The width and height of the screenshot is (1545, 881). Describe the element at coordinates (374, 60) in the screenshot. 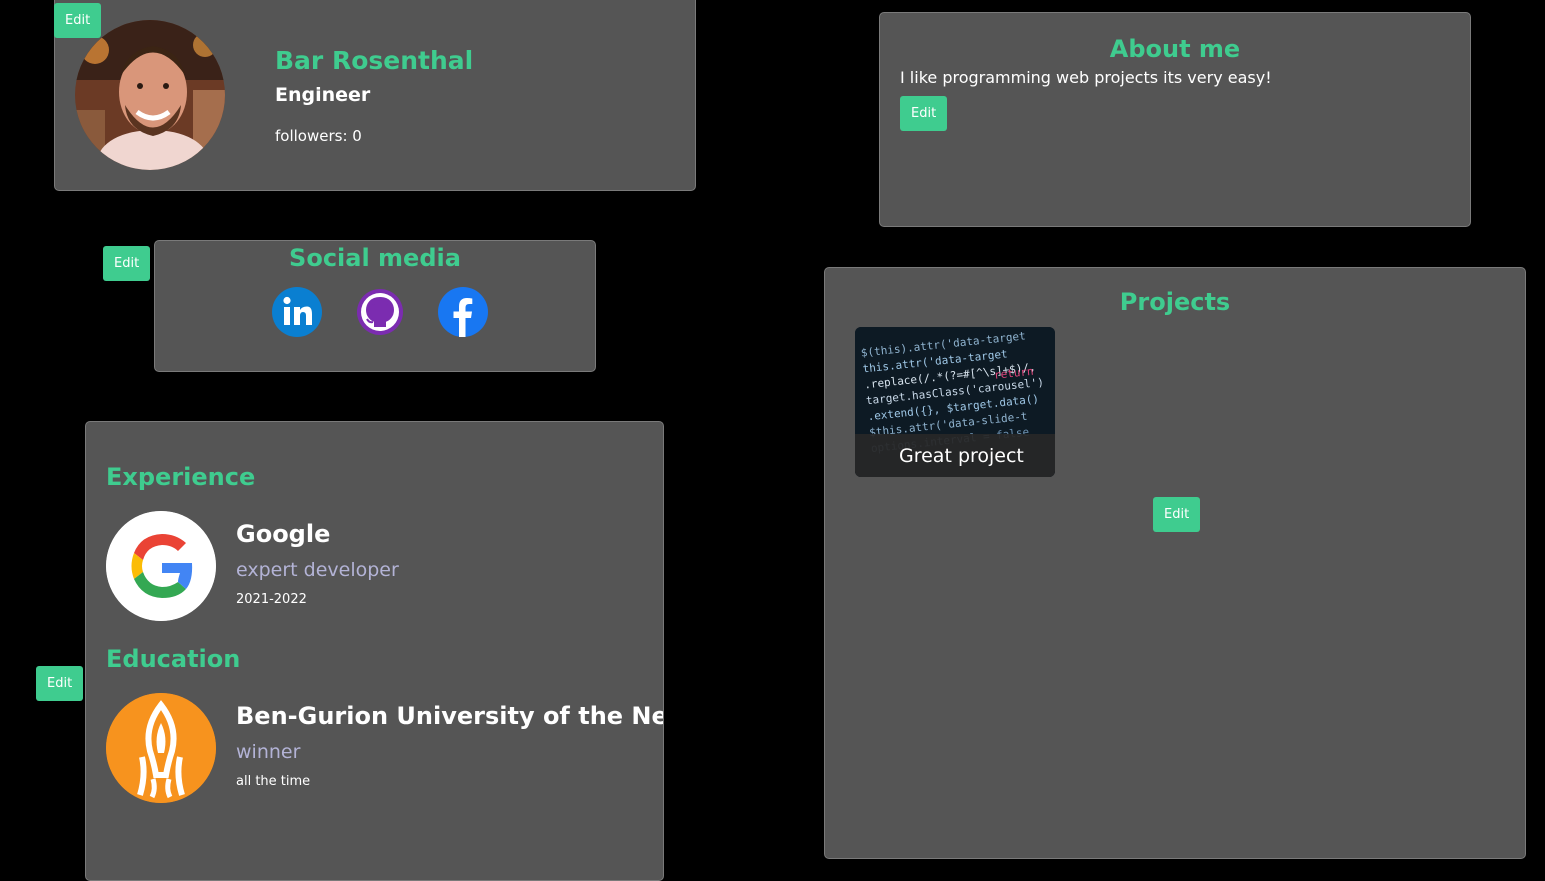

I see `profile-name: Bar Rosenthal` at that location.